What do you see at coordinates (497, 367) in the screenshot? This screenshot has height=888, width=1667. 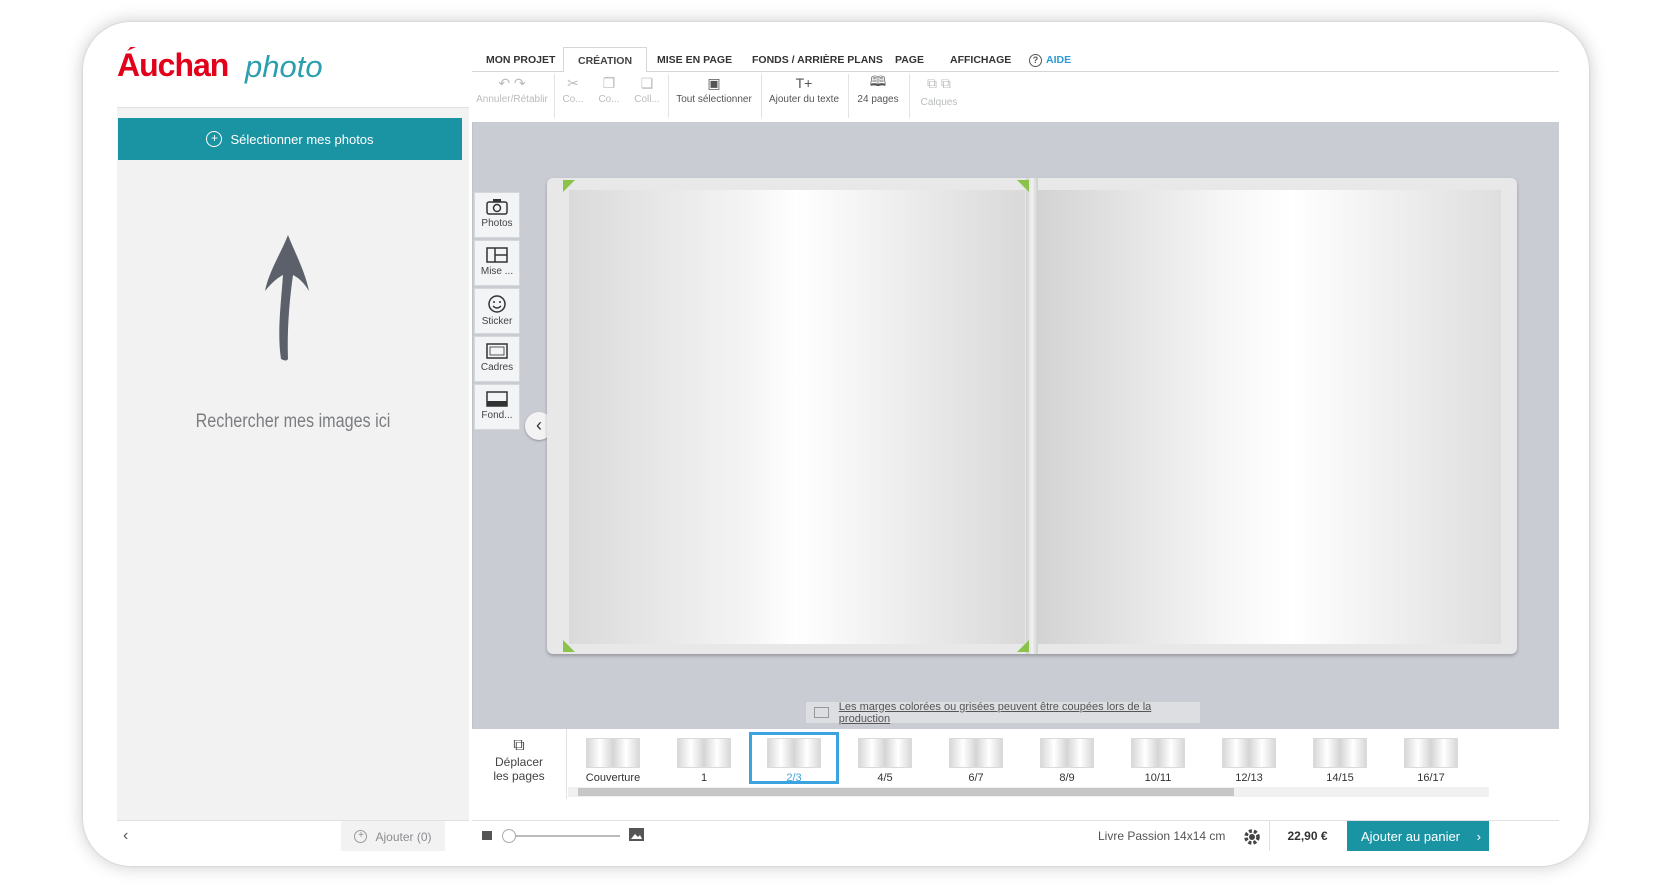 I see `side-tool-frames-label: Cadres` at bounding box center [497, 367].